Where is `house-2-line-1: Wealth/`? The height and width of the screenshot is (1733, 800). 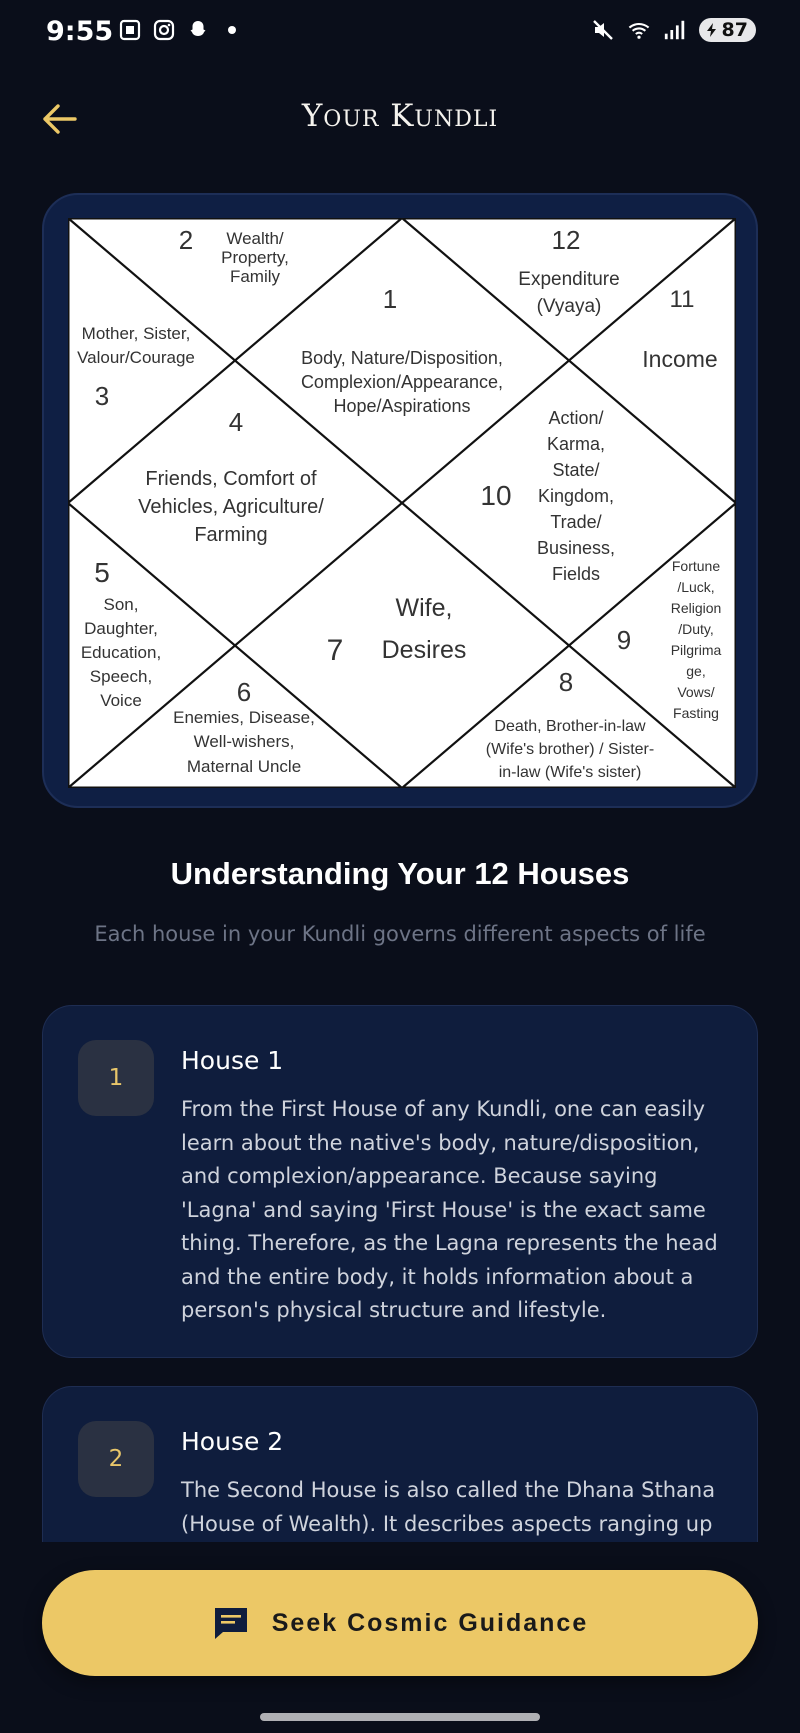
house-2-line-1: Wealth/ is located at coordinates (255, 238).